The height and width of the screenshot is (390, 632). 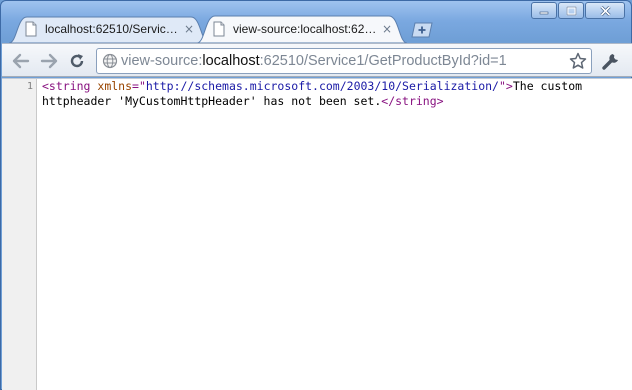 I want to click on forward-arrow-icon, so click(x=49, y=61).